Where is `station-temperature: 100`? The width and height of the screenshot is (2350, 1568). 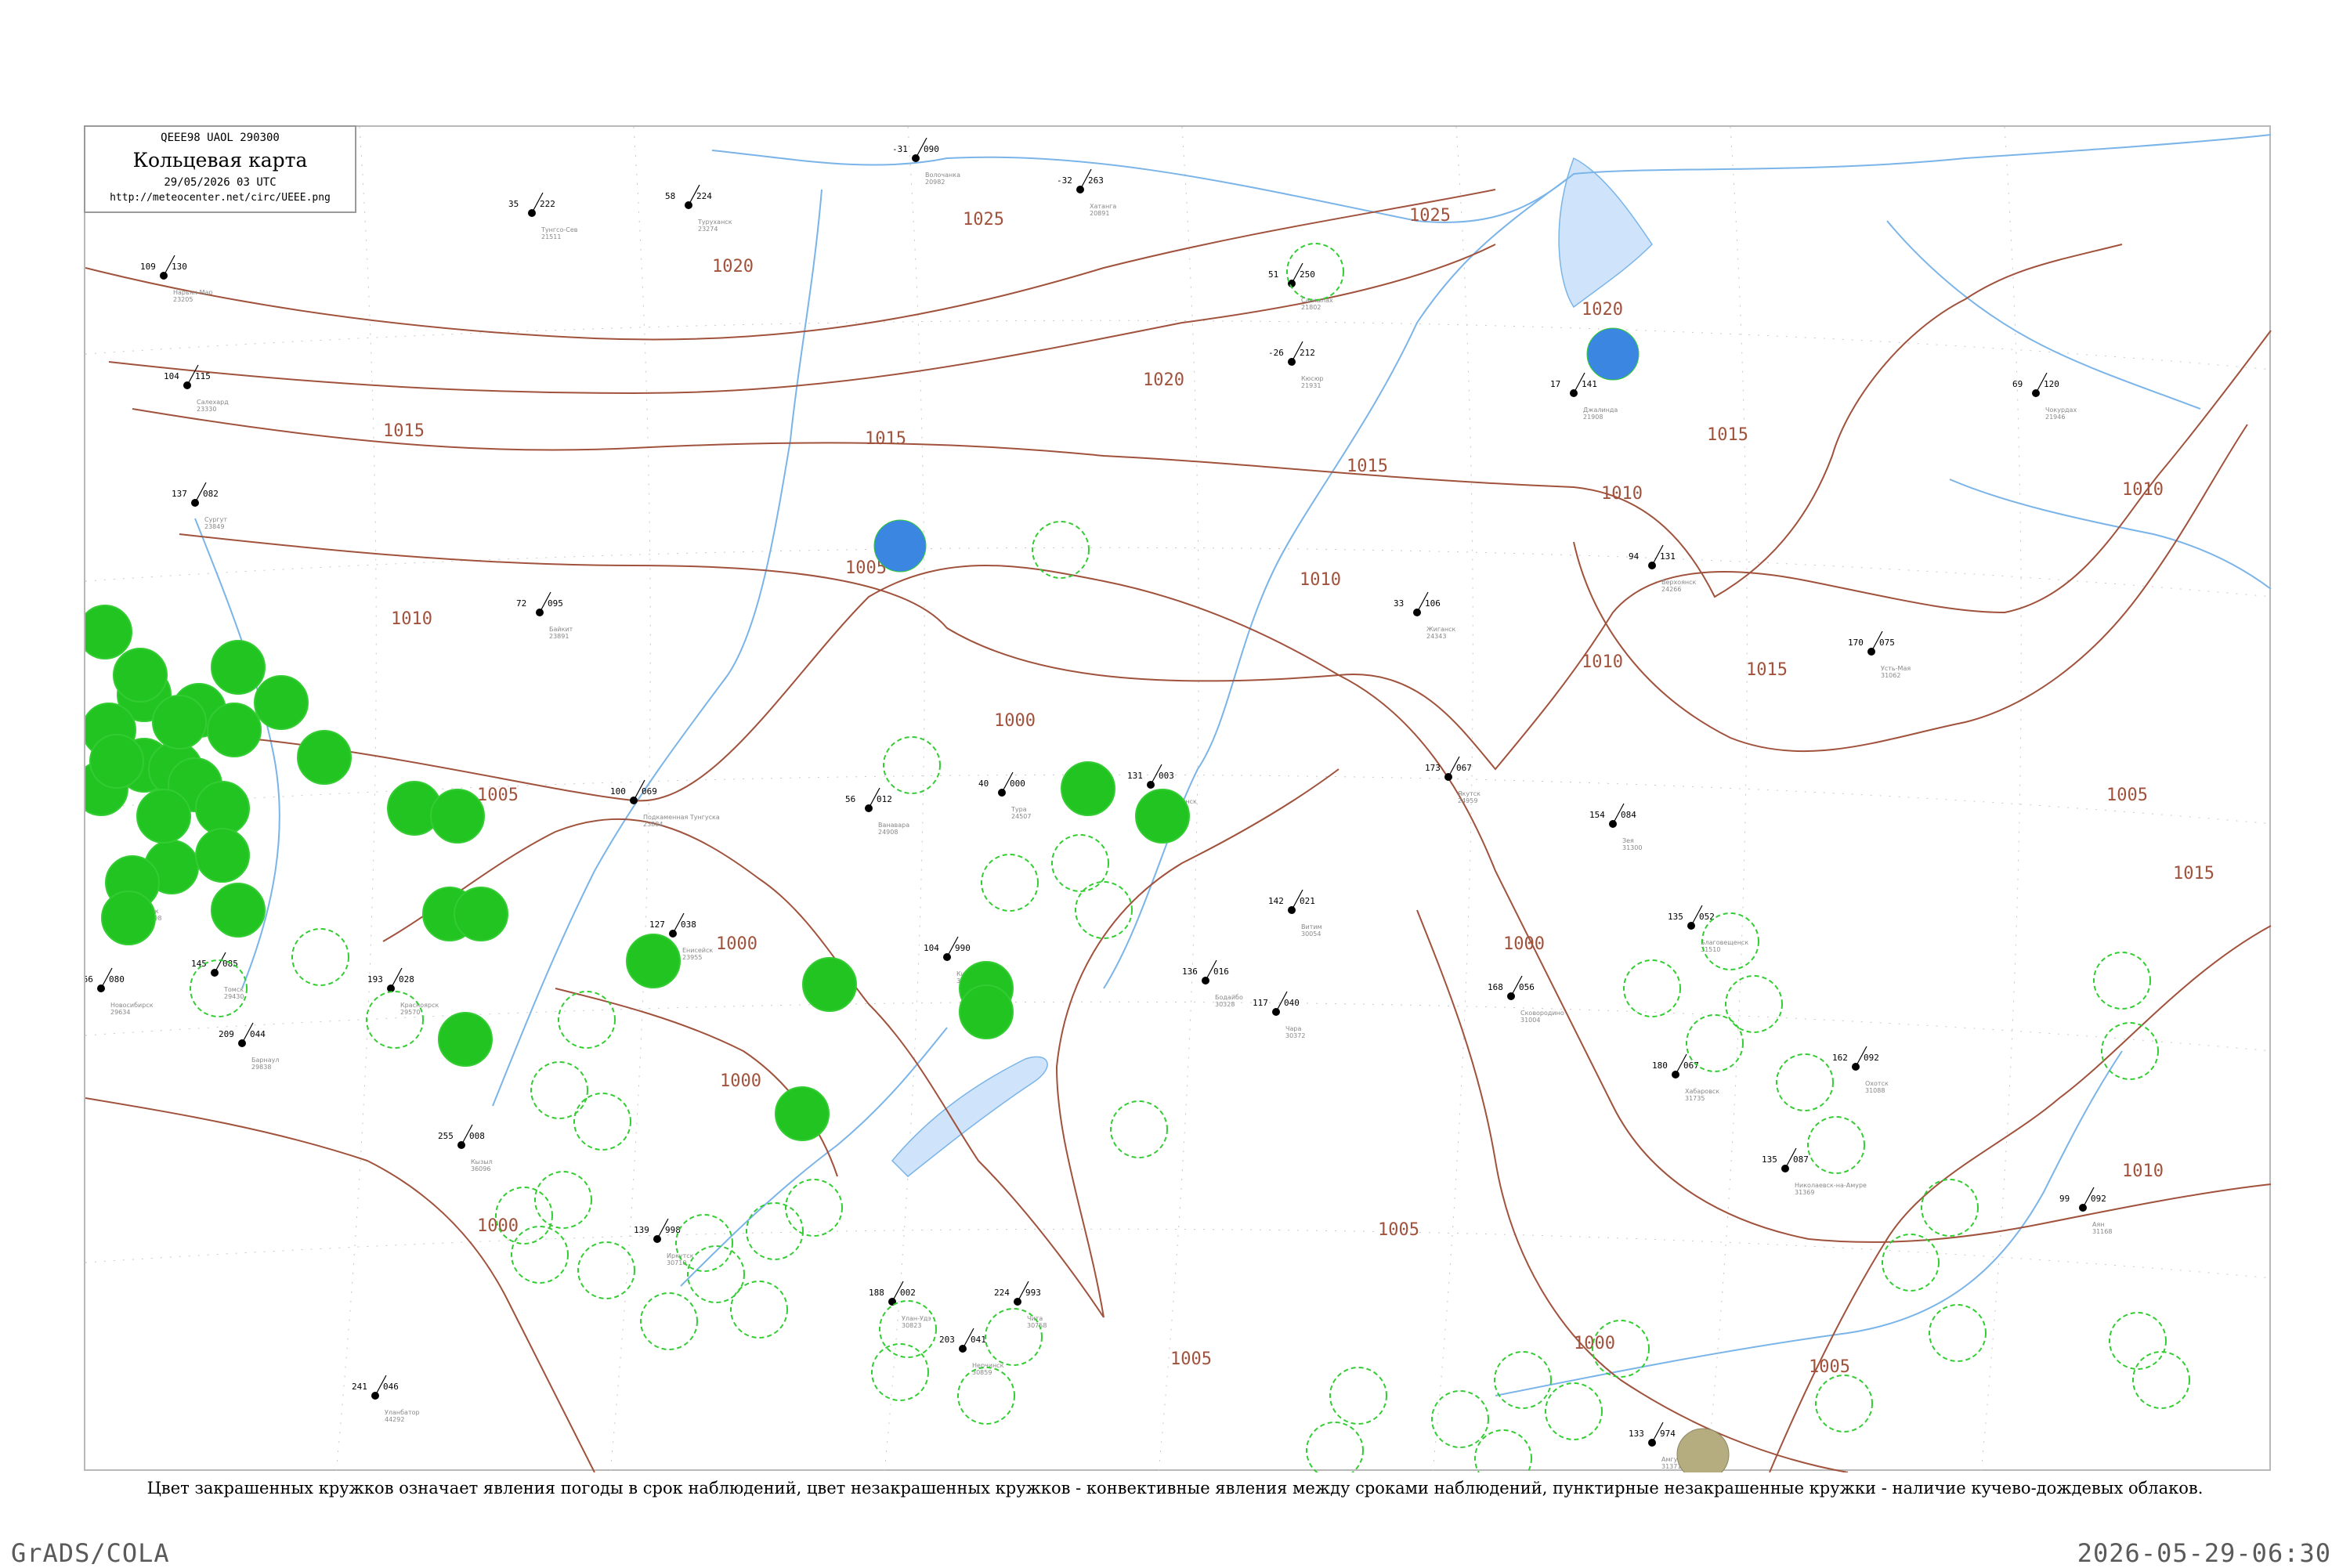 station-temperature: 100 is located at coordinates (618, 791).